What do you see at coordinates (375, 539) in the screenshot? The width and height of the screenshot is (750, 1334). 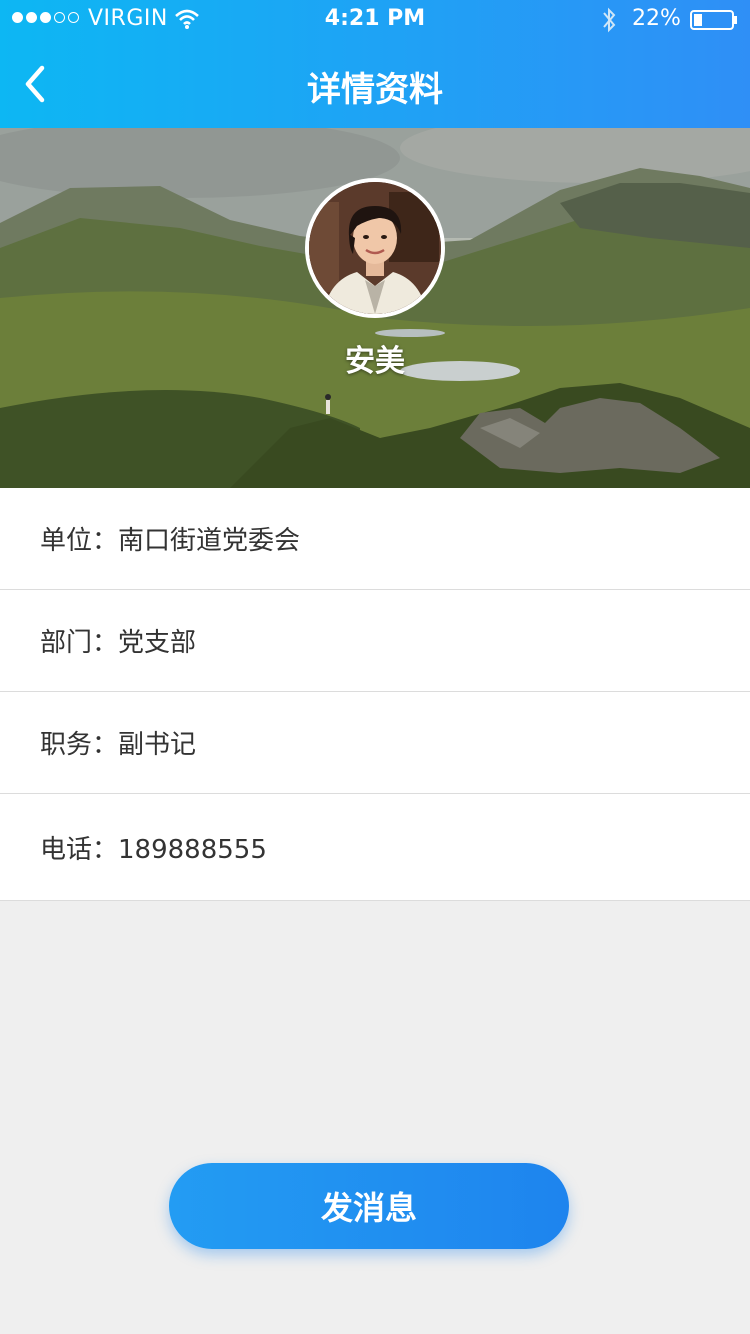 I see `info-row-company: 单位：南口街道党委会` at bounding box center [375, 539].